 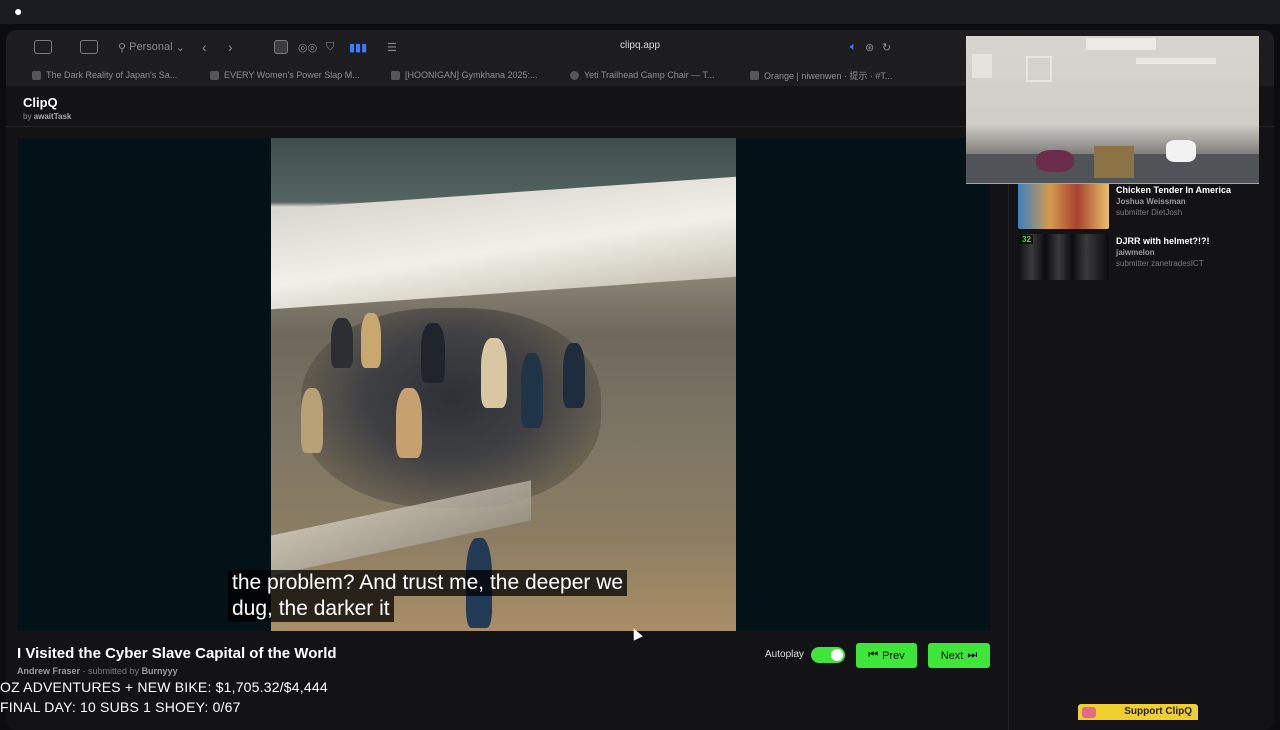 I want to click on translate-icon: ⊛, so click(x=869, y=47).